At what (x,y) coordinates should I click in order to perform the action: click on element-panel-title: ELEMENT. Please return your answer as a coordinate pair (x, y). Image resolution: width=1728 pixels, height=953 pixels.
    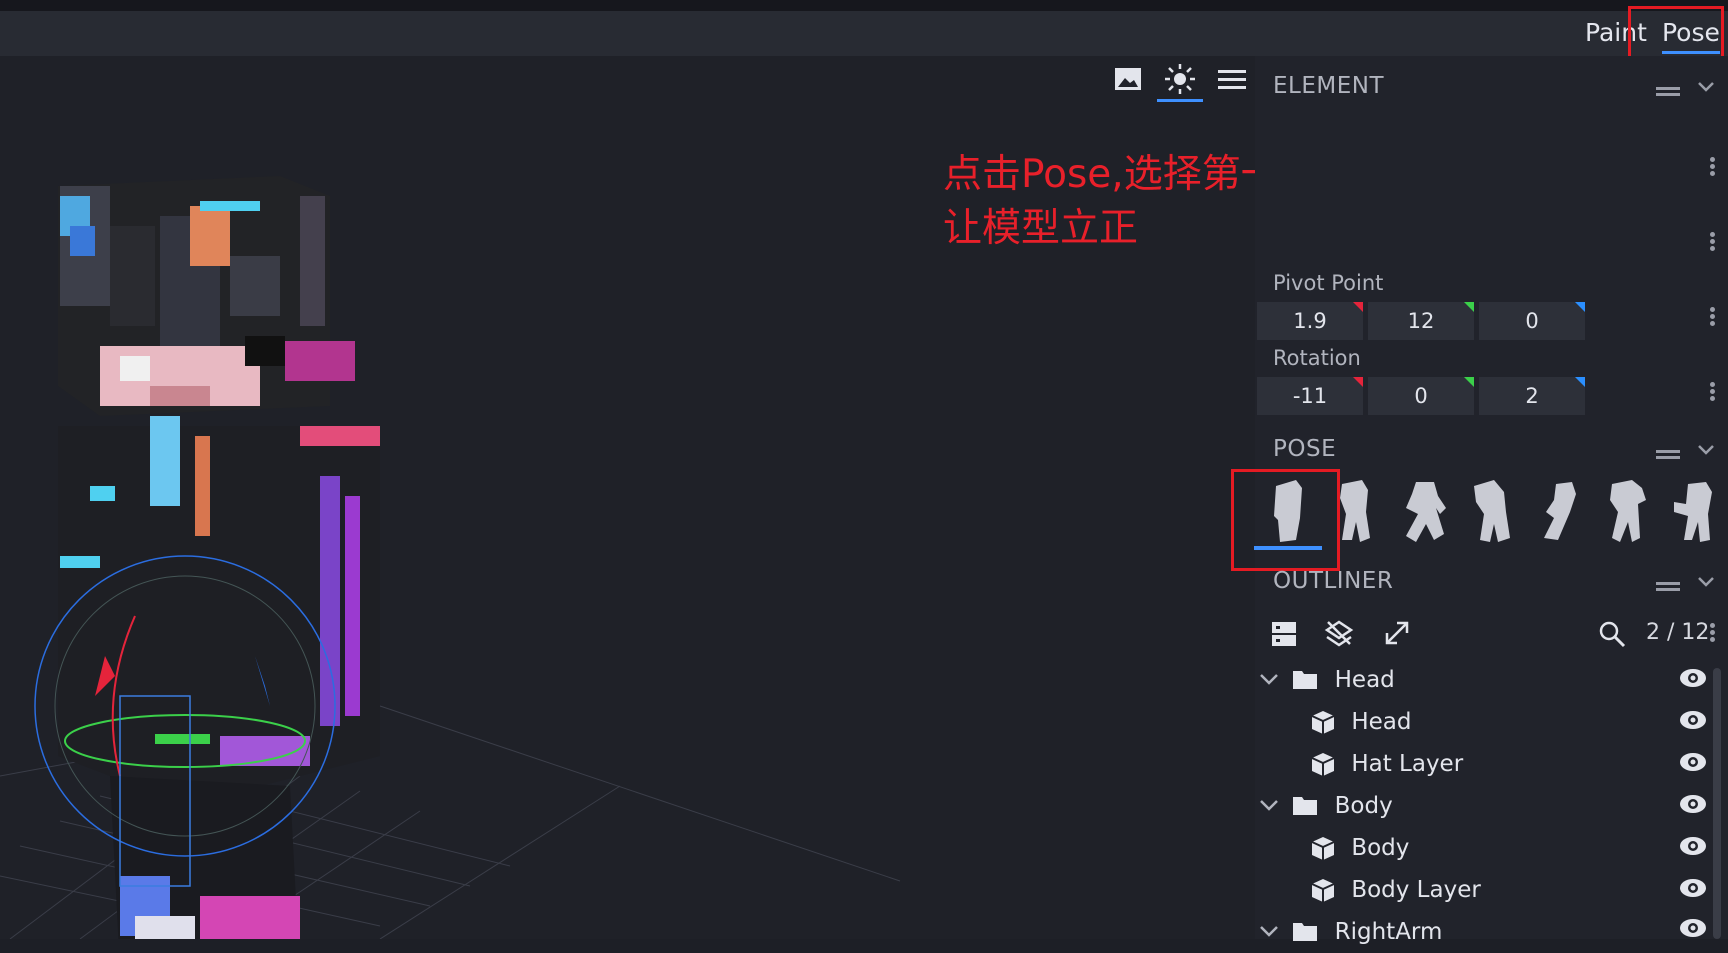
    Looking at the image, I should click on (1329, 86).